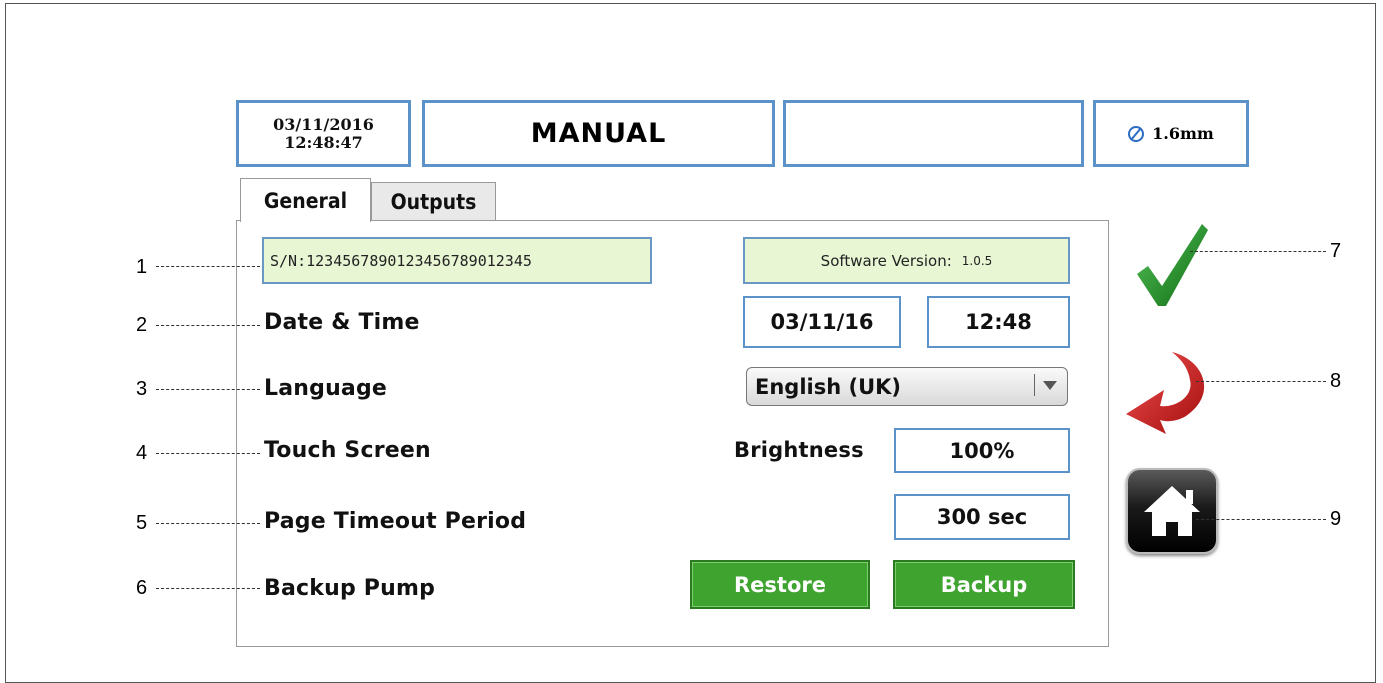 This screenshot has height=683, width=1383. Describe the element at coordinates (142, 267) in the screenshot. I see `callout-1: 1` at that location.